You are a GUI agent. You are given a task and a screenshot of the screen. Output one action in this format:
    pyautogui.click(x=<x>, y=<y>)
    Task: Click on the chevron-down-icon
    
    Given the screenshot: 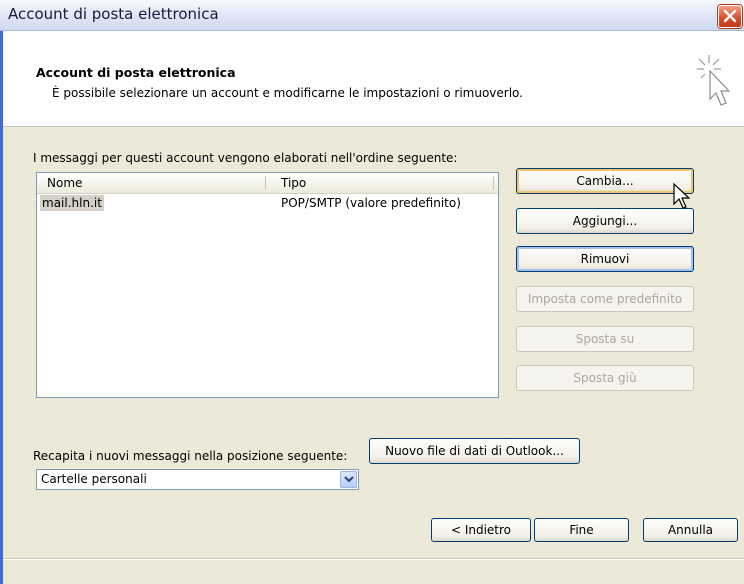 What is the action you would take?
    pyautogui.click(x=349, y=479)
    